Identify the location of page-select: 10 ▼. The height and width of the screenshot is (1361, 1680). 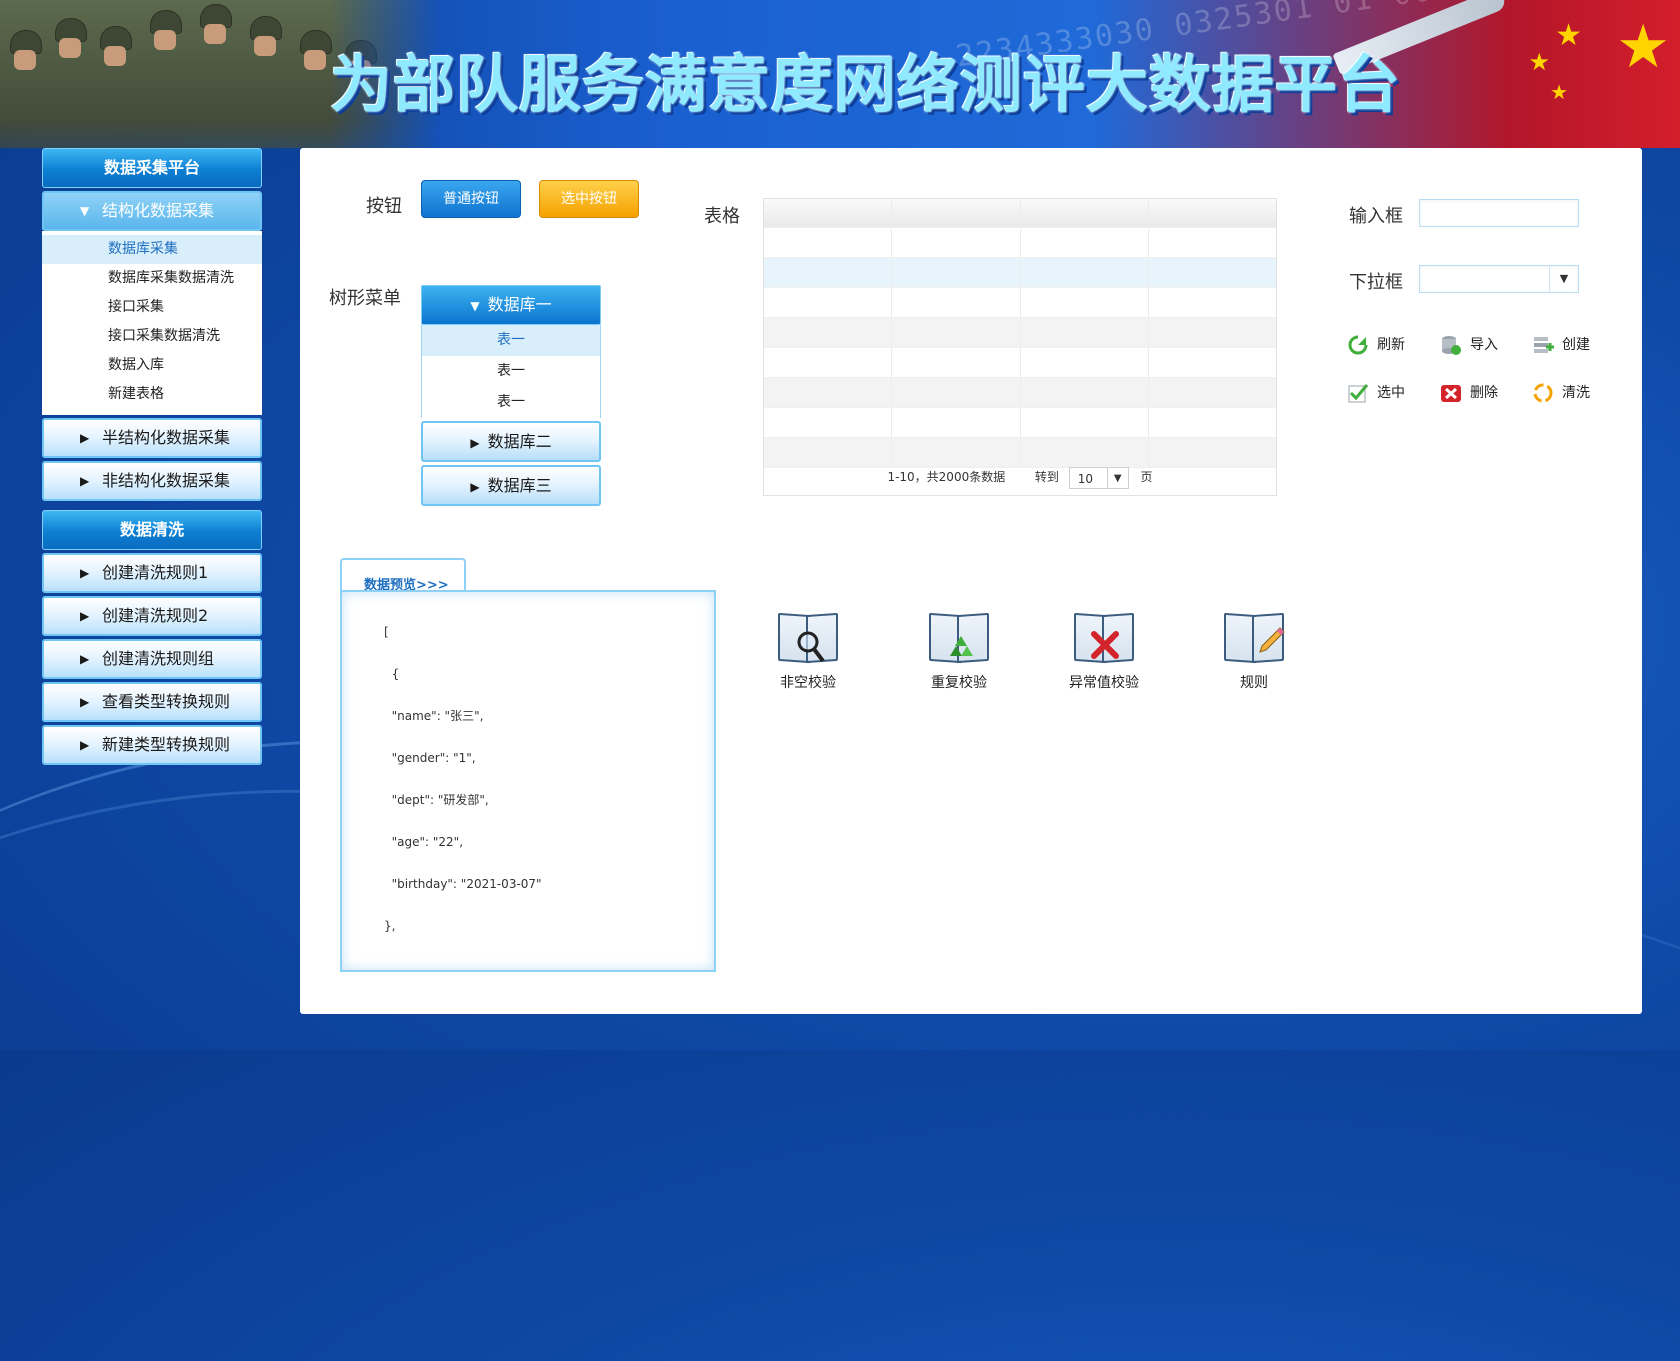
(1098, 477).